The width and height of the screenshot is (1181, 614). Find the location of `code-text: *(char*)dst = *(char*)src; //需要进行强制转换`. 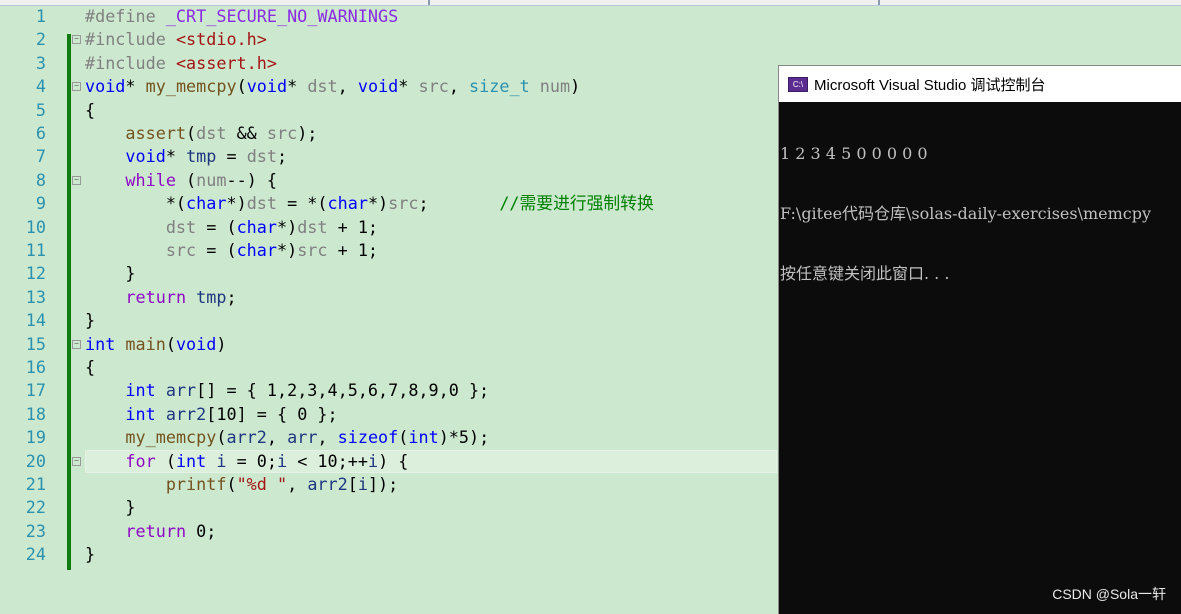

code-text: *(char*)dst = *(char*)src; //需要进行强制转换 is located at coordinates (369, 203).